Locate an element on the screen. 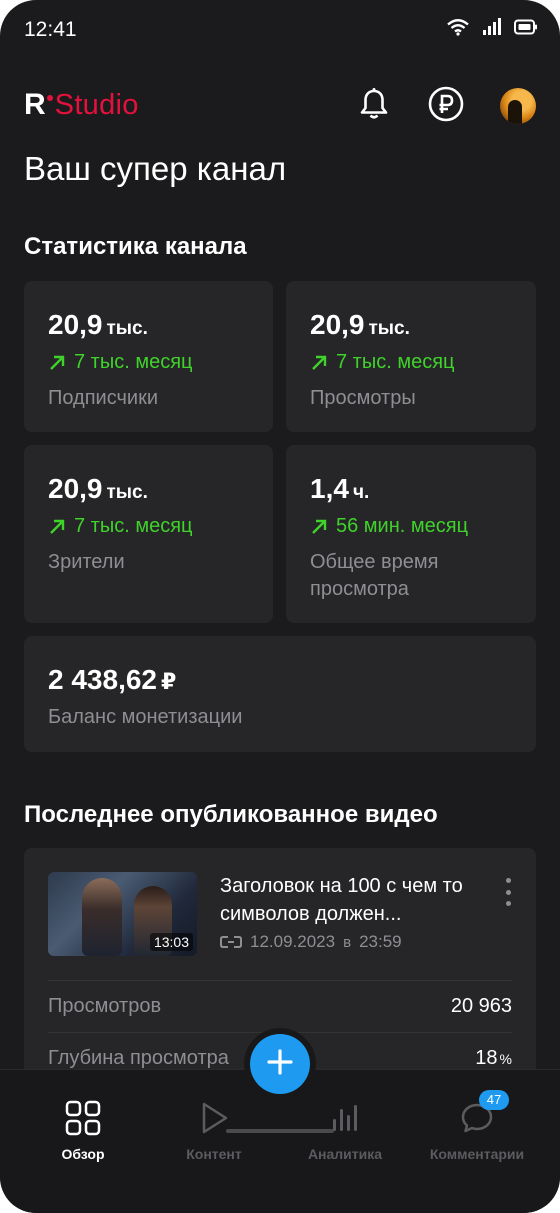 The height and width of the screenshot is (1213, 560). page-title: Ваш супер канал is located at coordinates (155, 168).